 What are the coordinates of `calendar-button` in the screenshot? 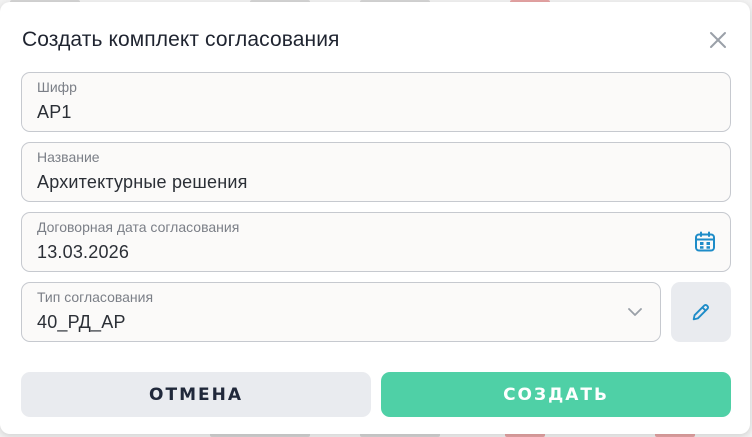 It's located at (705, 242).